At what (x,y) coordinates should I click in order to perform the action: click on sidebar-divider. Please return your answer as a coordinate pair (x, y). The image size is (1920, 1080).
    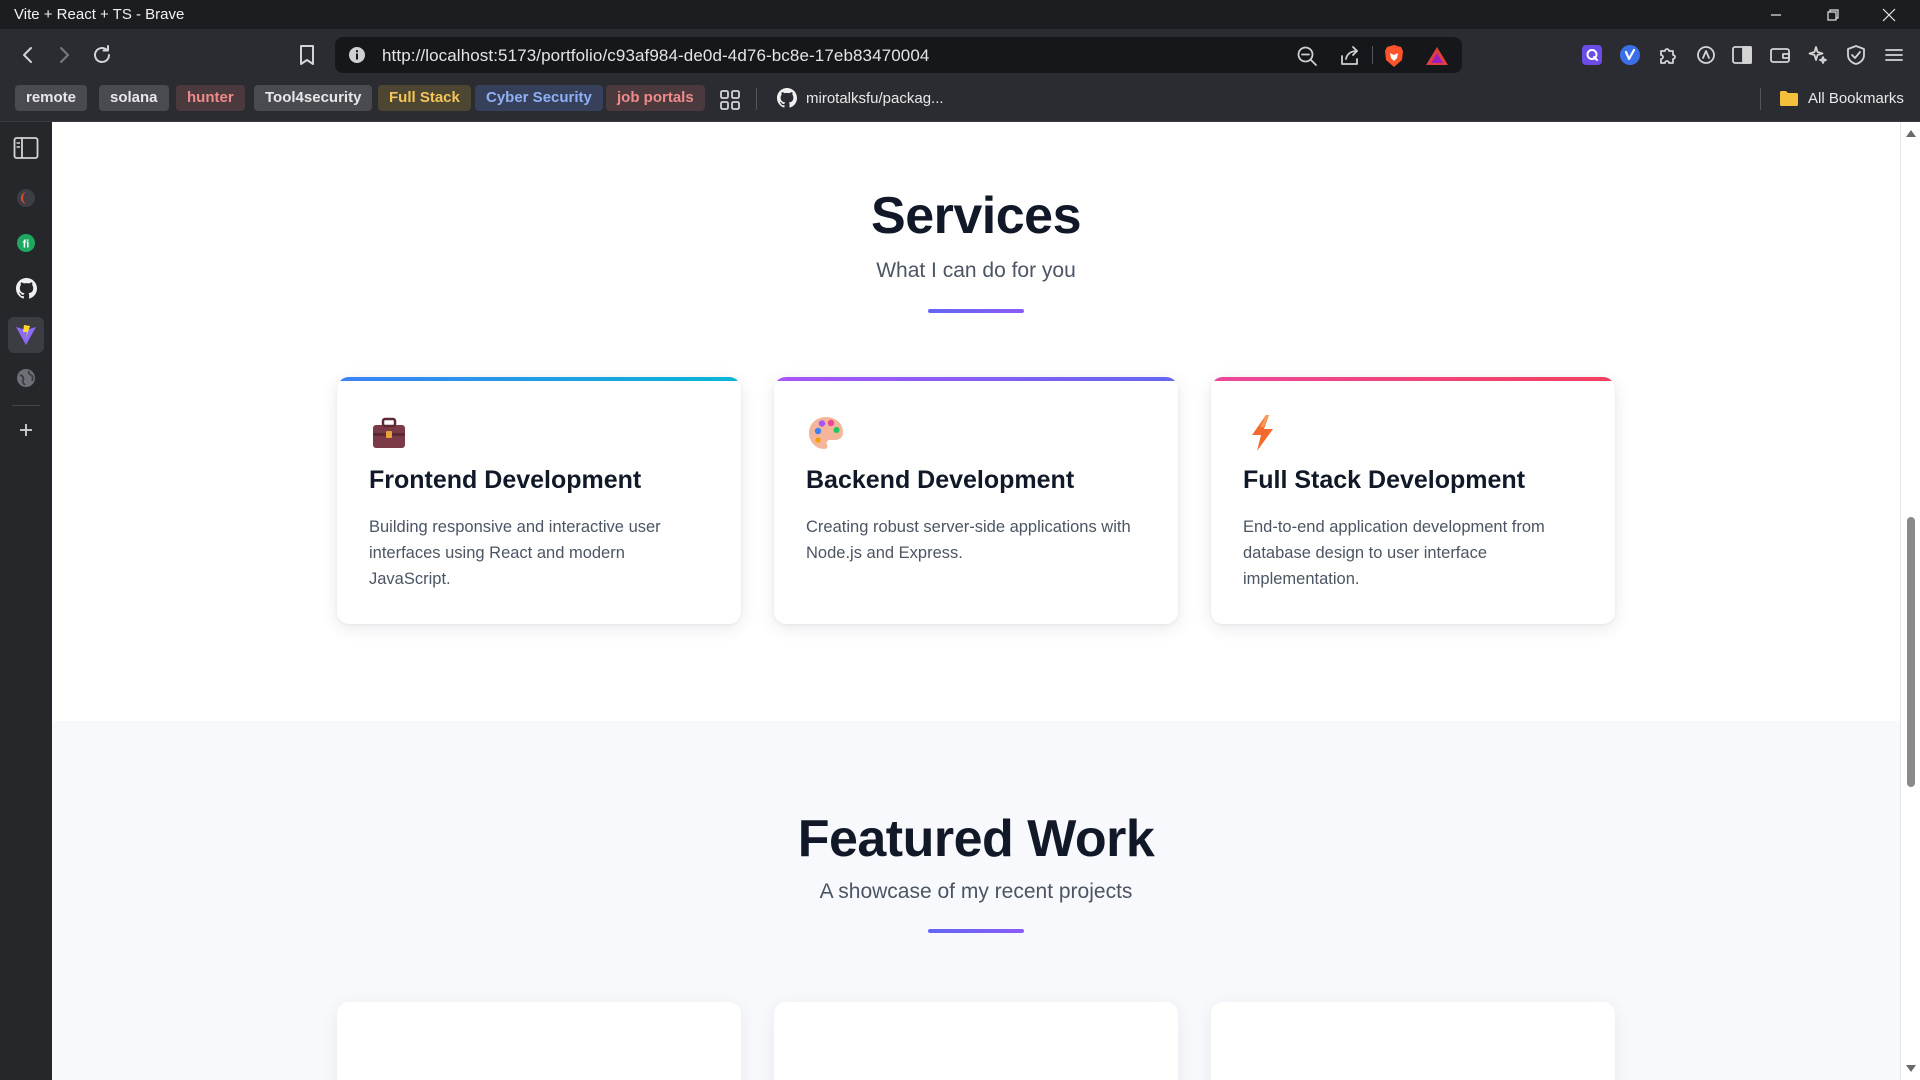
    Looking at the image, I should click on (26, 405).